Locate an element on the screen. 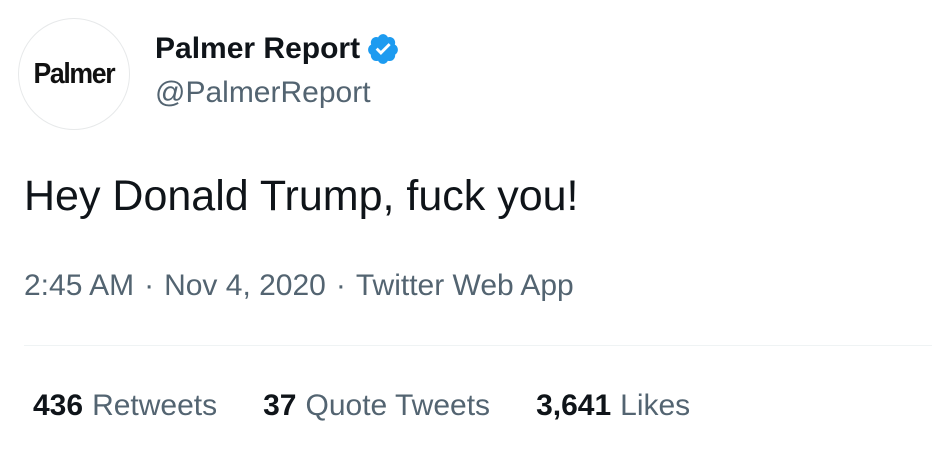 The width and height of the screenshot is (932, 450). avatar-logo-text: Palmer is located at coordinates (74, 73).